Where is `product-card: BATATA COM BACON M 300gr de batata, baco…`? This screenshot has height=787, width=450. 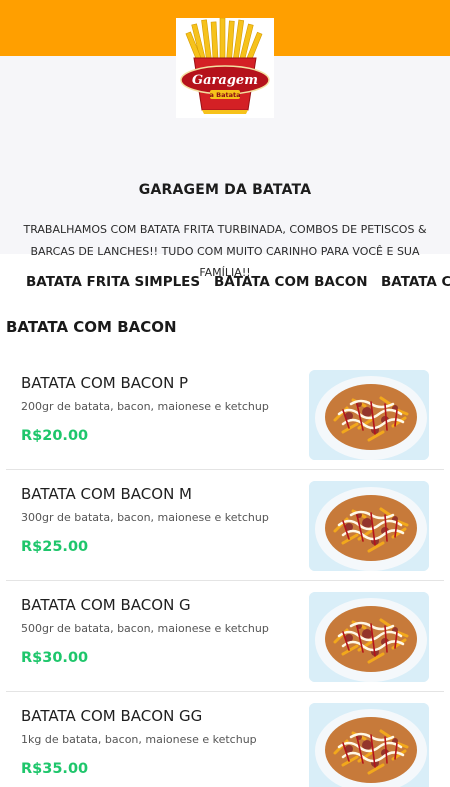
product-card: BATATA COM BACON M 300gr de batata, baco… is located at coordinates (225, 525).